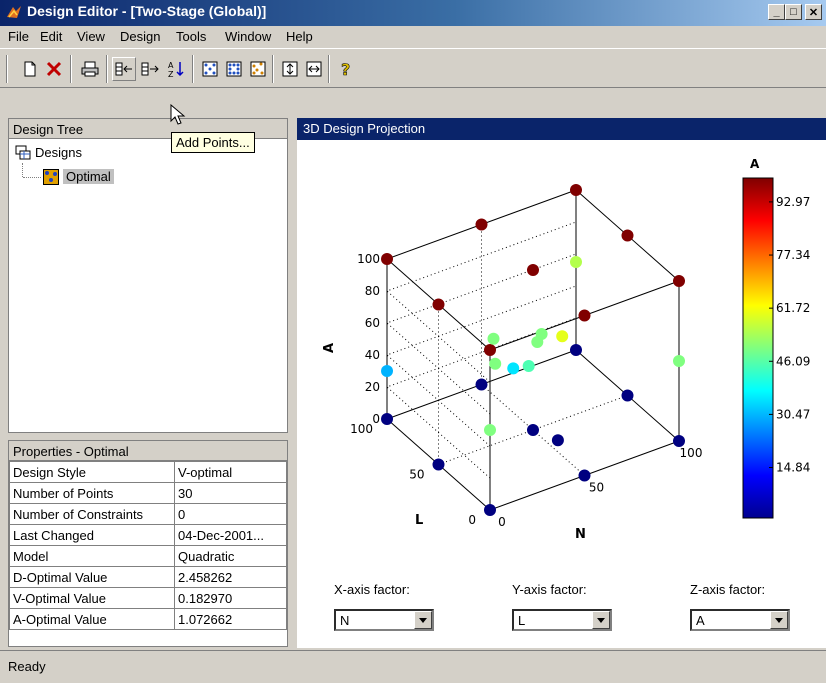 This screenshot has height=683, width=826. I want to click on menu-tools: Tools, so click(191, 36).